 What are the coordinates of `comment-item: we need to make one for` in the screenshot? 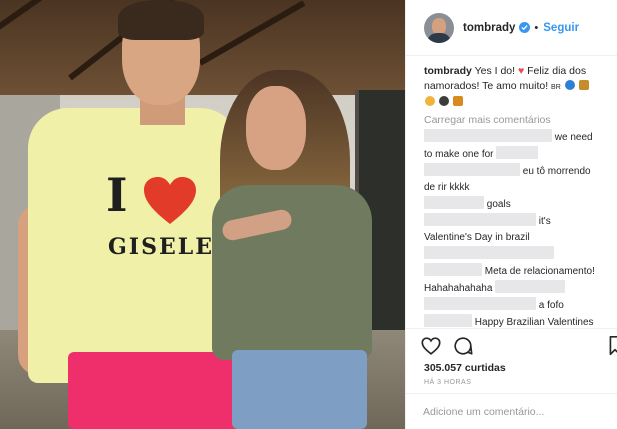 It's located at (512, 146).